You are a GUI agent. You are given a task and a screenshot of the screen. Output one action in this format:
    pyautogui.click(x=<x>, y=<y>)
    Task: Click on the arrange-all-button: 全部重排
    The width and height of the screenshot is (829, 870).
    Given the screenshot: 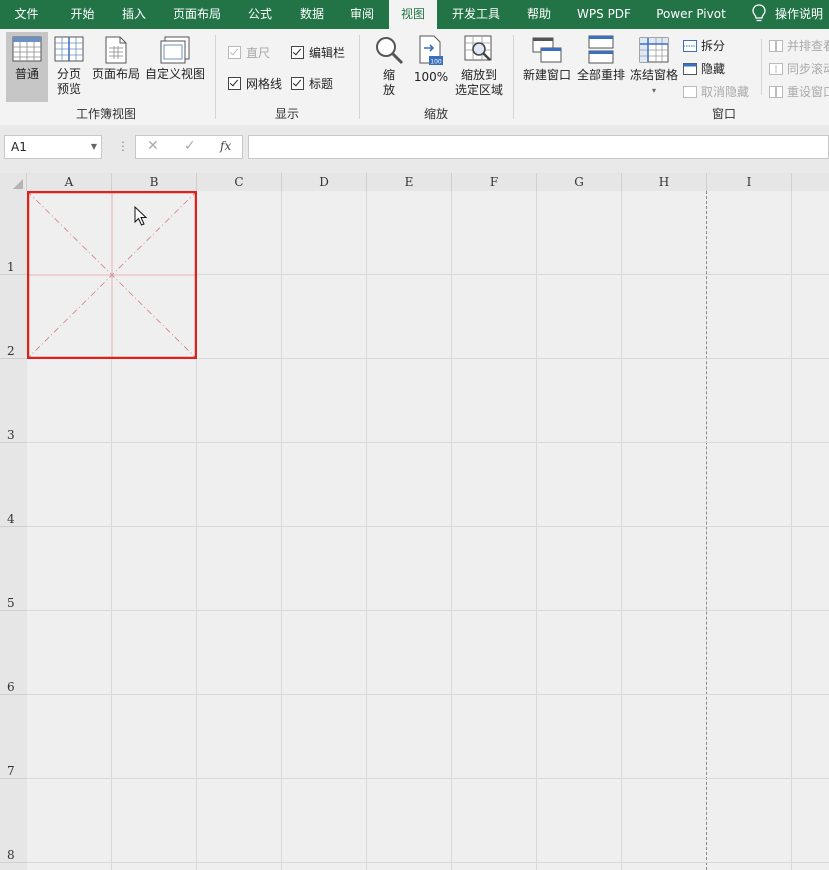 What is the action you would take?
    pyautogui.click(x=601, y=67)
    